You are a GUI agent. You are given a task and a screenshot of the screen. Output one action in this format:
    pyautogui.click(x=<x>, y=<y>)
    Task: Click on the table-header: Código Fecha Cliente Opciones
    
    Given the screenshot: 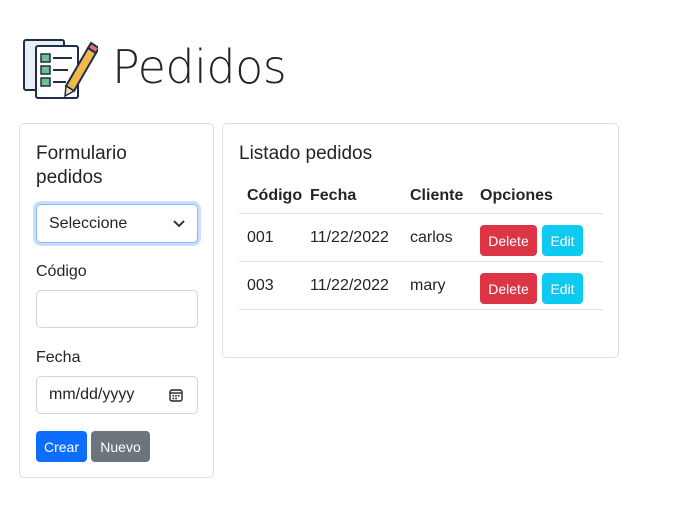 What is the action you would take?
    pyautogui.click(x=421, y=196)
    